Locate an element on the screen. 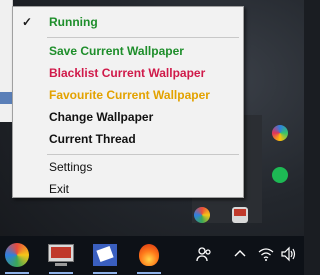 The image size is (320, 275). app-monitor-icon is located at coordinates (61, 258).